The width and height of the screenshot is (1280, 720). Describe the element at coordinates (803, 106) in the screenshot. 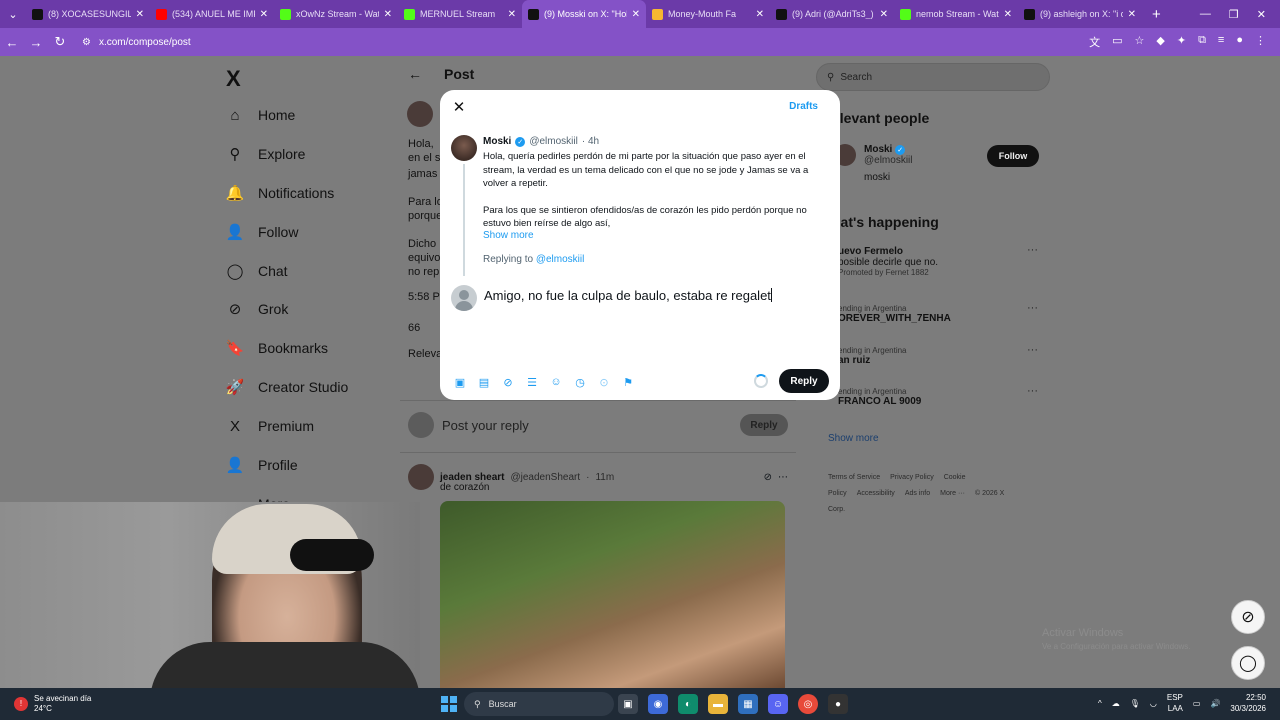

I see `drafts-button: Drafts` at that location.